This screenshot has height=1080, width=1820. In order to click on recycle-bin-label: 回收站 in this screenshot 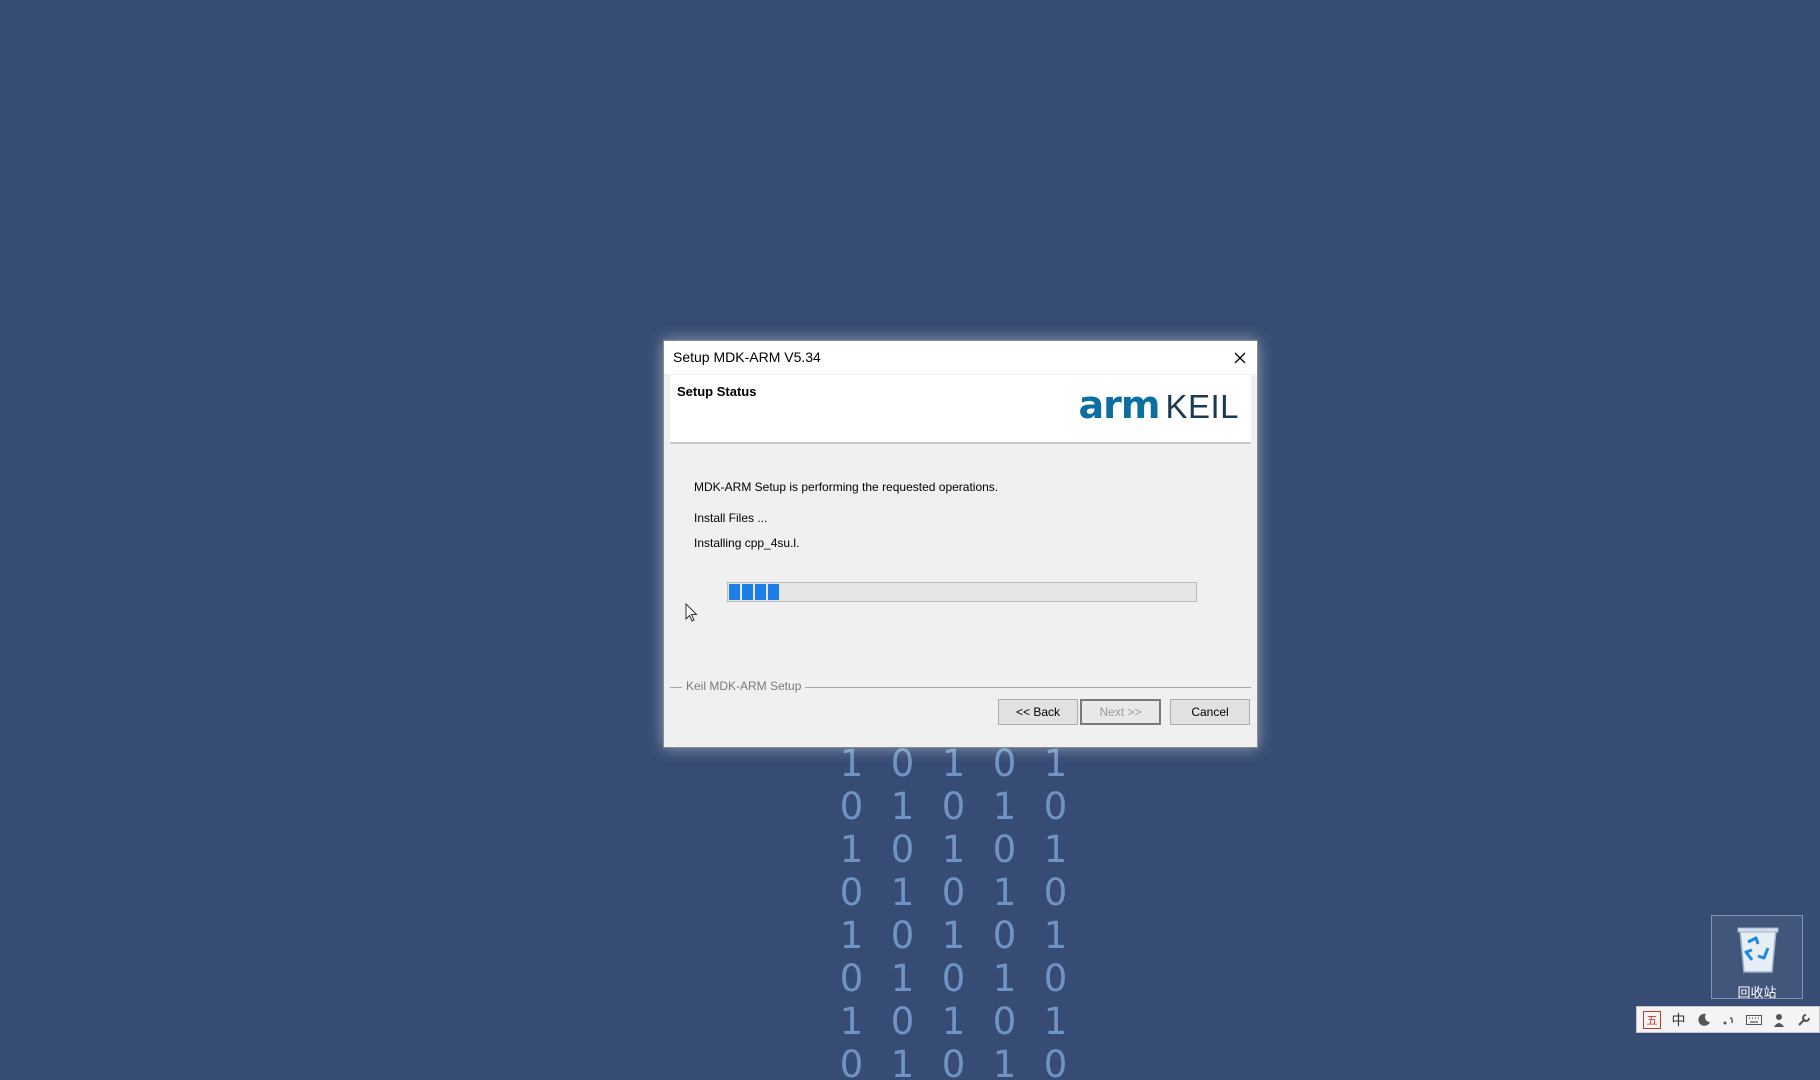, I will do `click(1757, 993)`.